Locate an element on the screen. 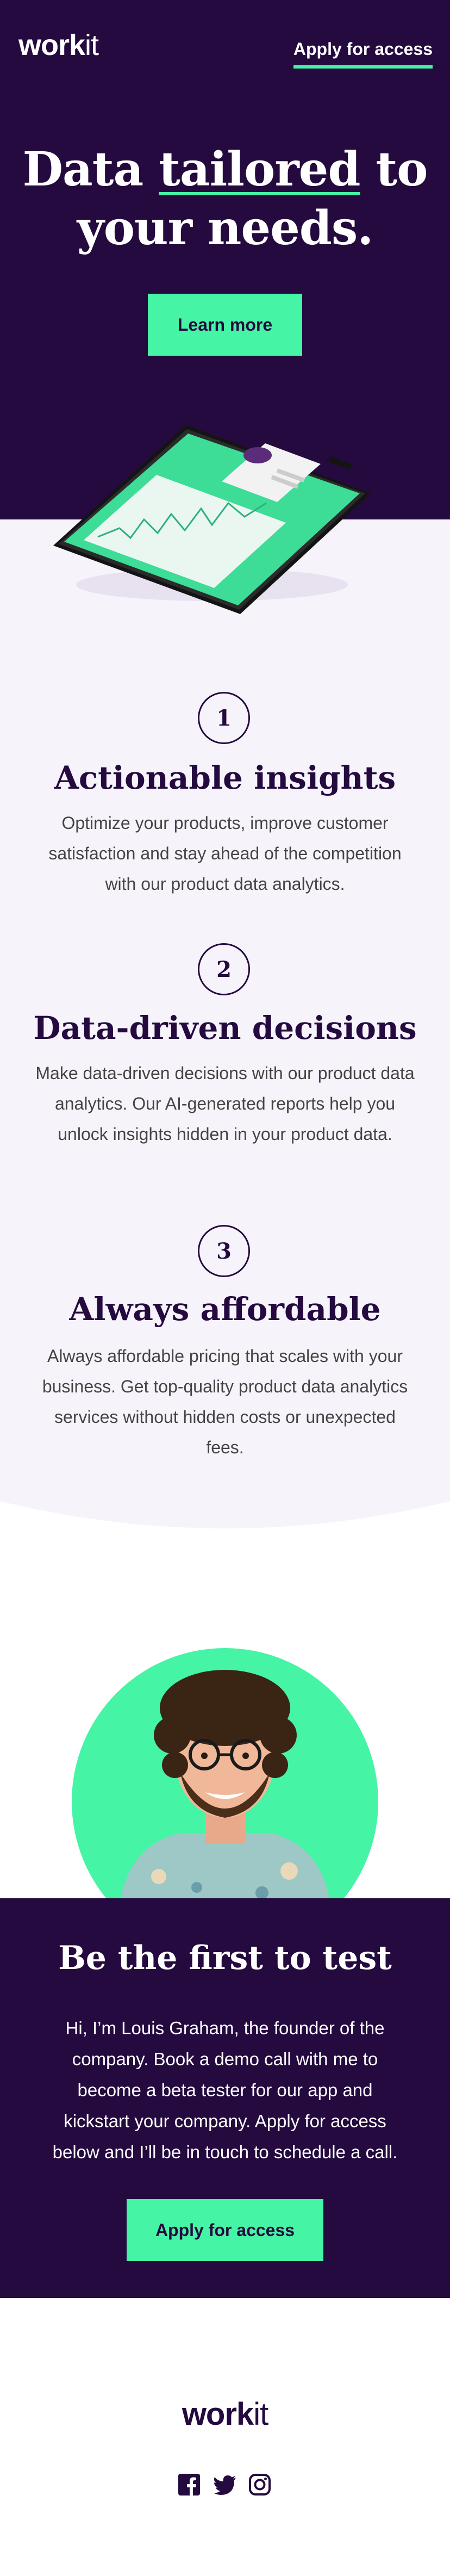 The width and height of the screenshot is (450, 2576). learn-more-button: Learn more is located at coordinates (225, 325).